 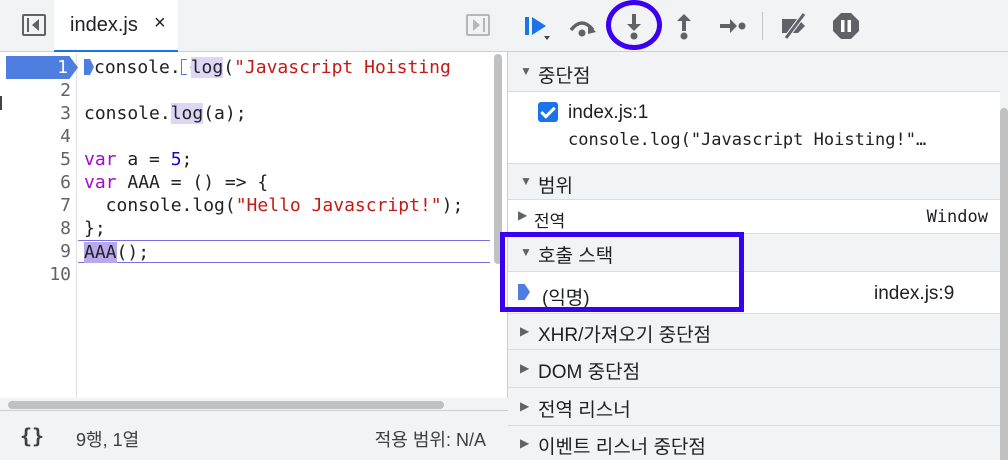 I want to click on sidebar-scrollbar, so click(x=1004, y=284).